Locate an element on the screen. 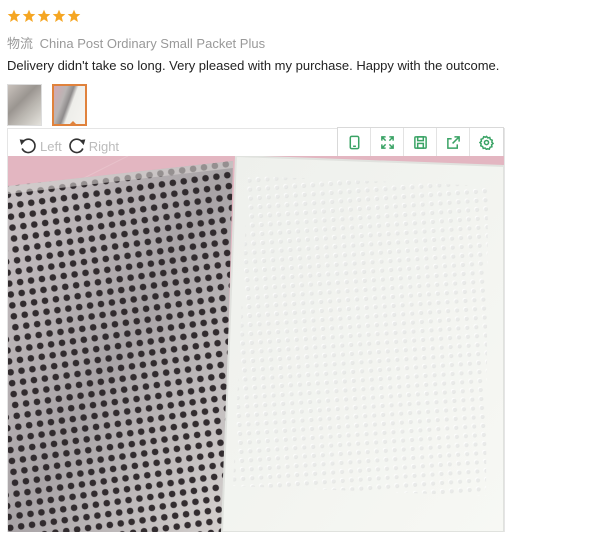  rotate-left-button: Left is located at coordinates (40, 146).